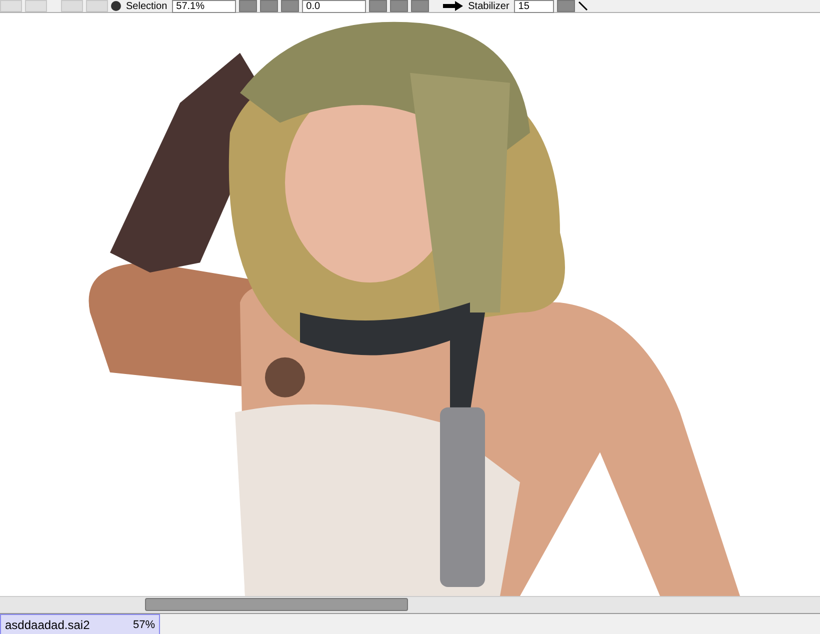  Describe the element at coordinates (583, 6) in the screenshot. I see `pen-icon` at that location.